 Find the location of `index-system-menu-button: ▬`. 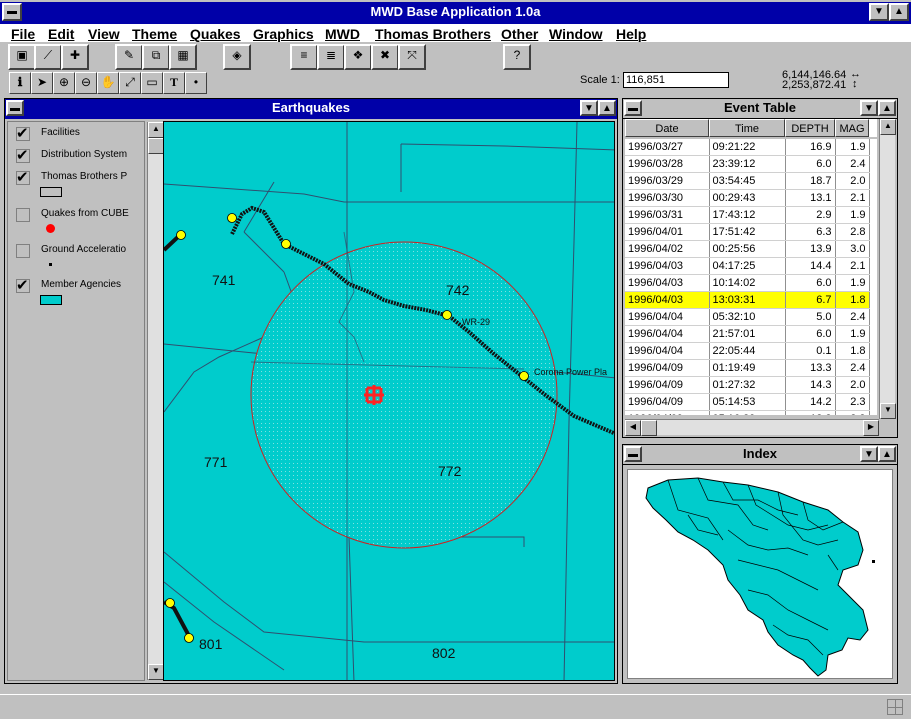

index-system-menu-button: ▬ is located at coordinates (633, 454).